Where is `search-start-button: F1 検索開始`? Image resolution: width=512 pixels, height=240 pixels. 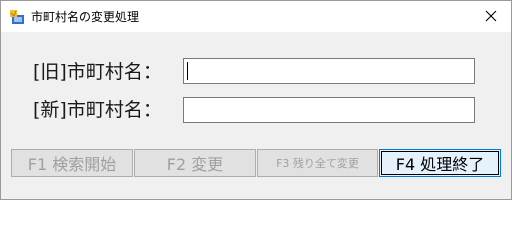
search-start-button: F1 検索開始 is located at coordinates (72, 163).